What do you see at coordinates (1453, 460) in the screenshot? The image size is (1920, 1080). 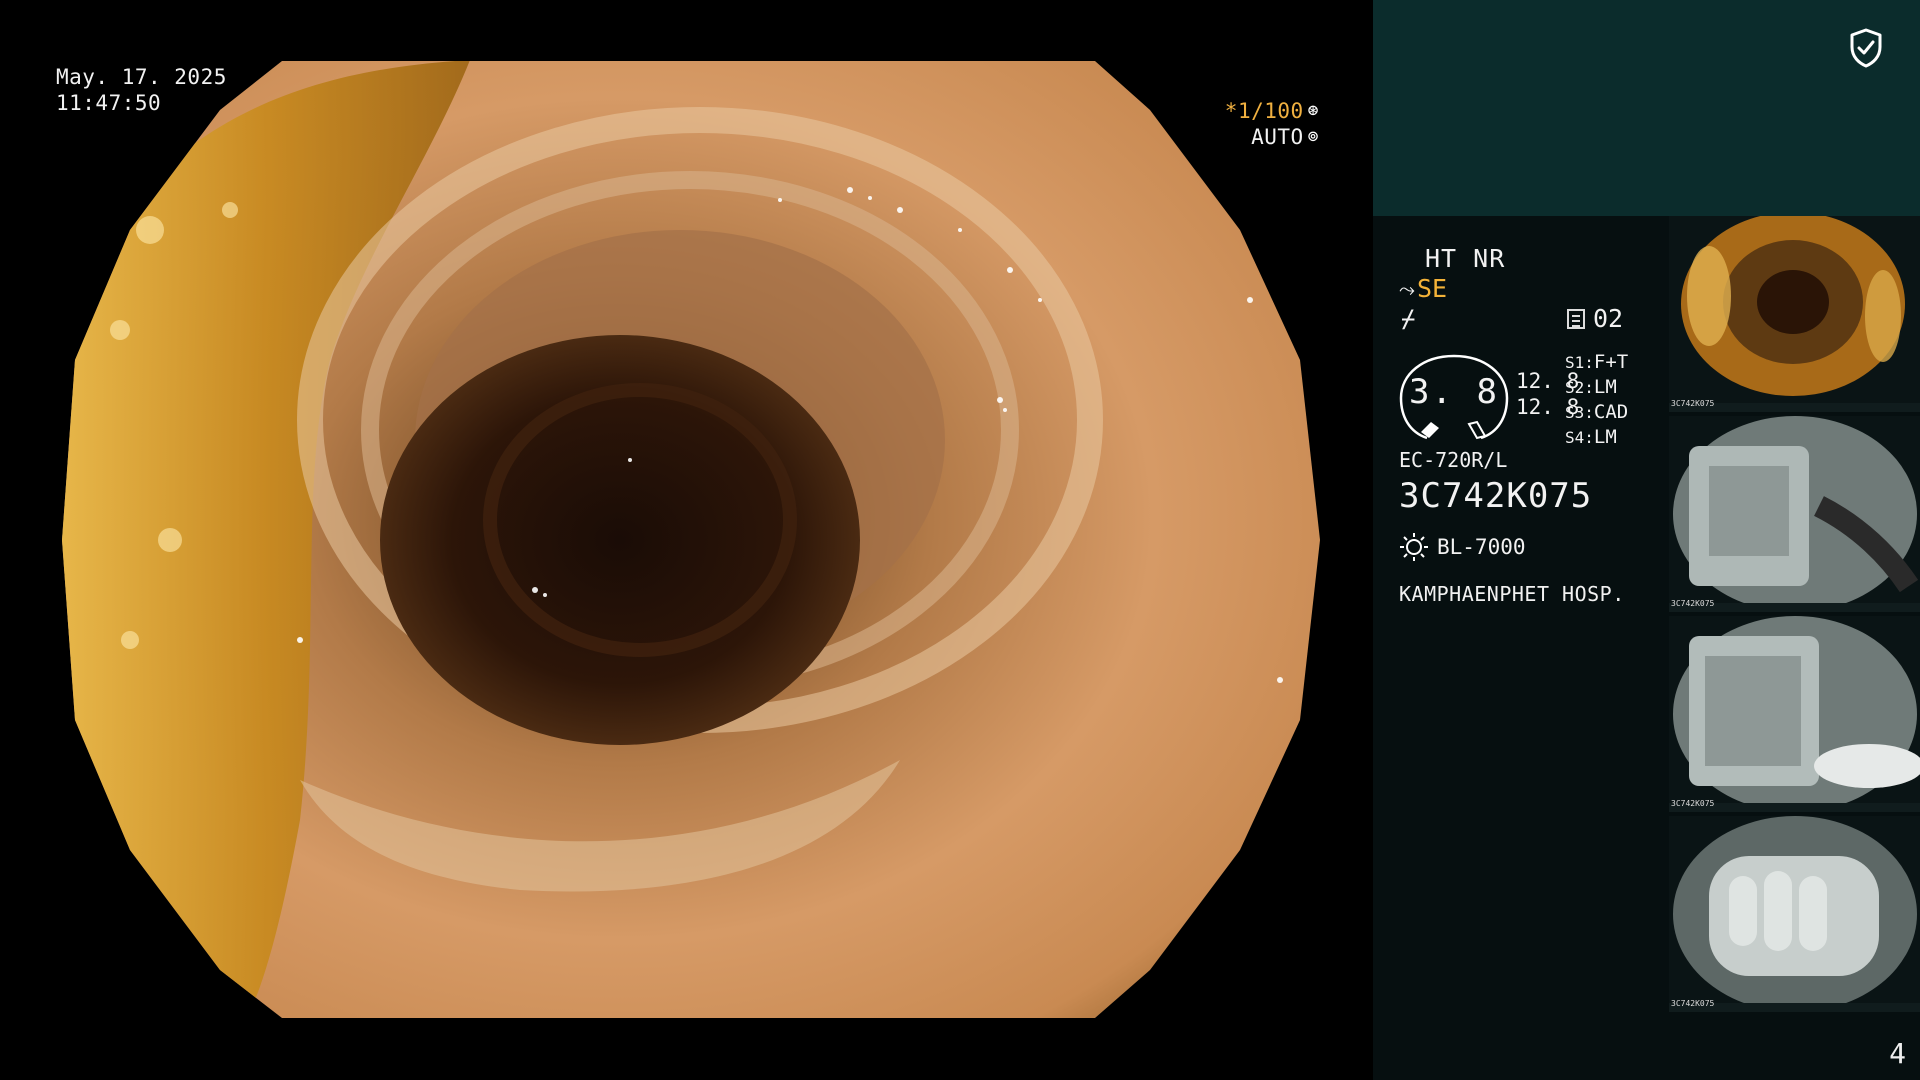 I see `scope-model: EC-720R/L` at bounding box center [1453, 460].